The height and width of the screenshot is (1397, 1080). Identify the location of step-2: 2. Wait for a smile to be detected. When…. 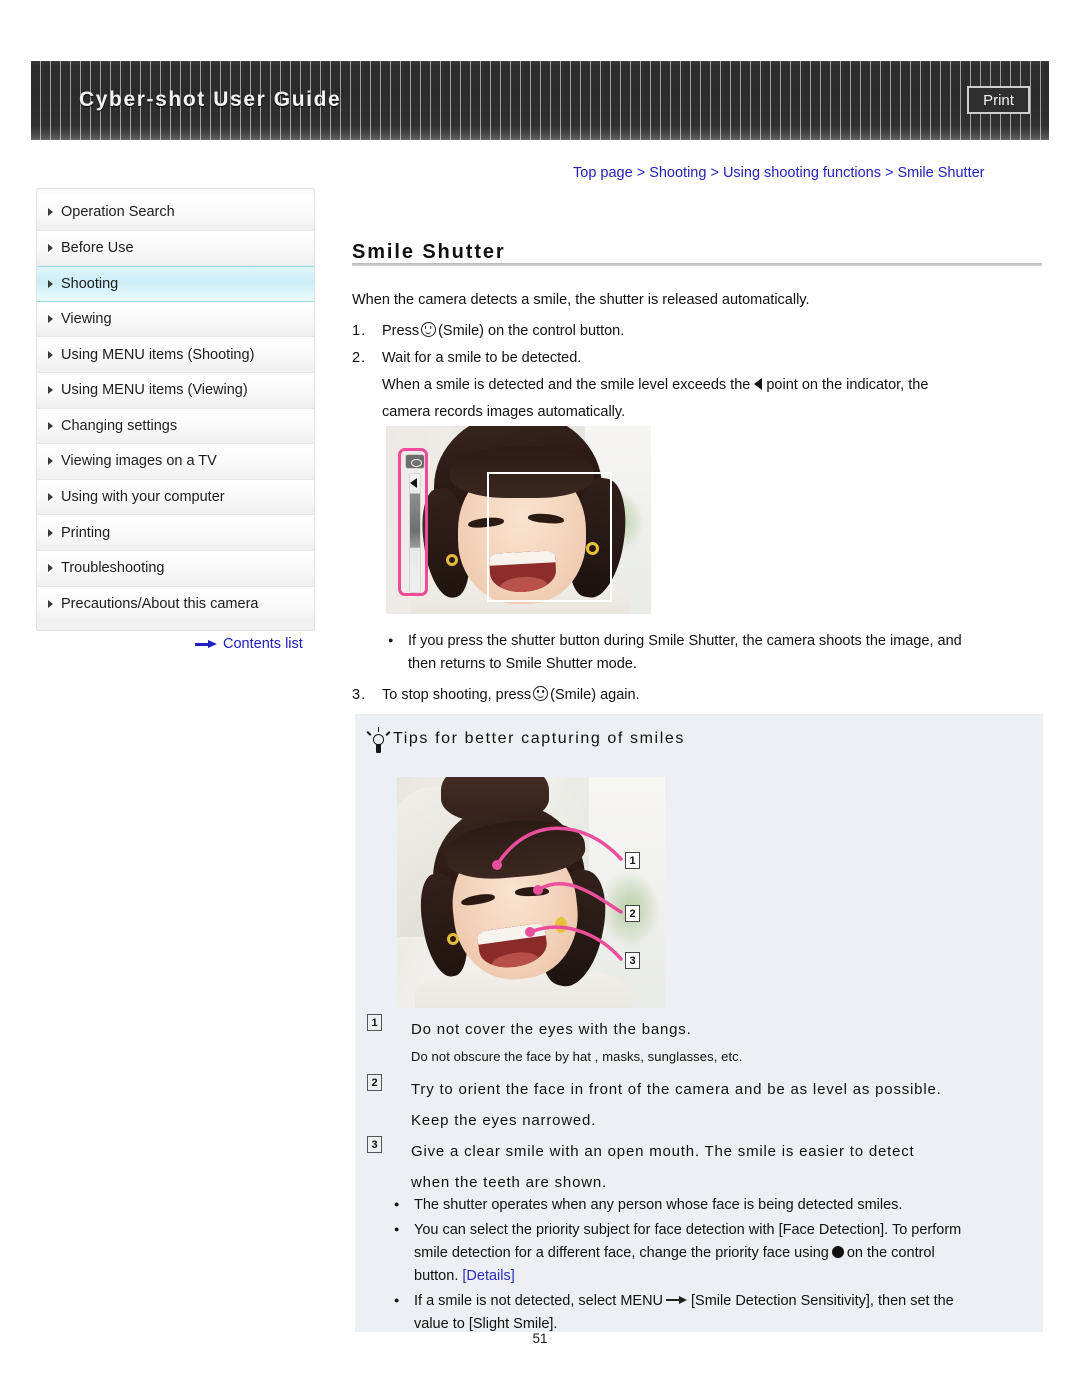
(697, 385).